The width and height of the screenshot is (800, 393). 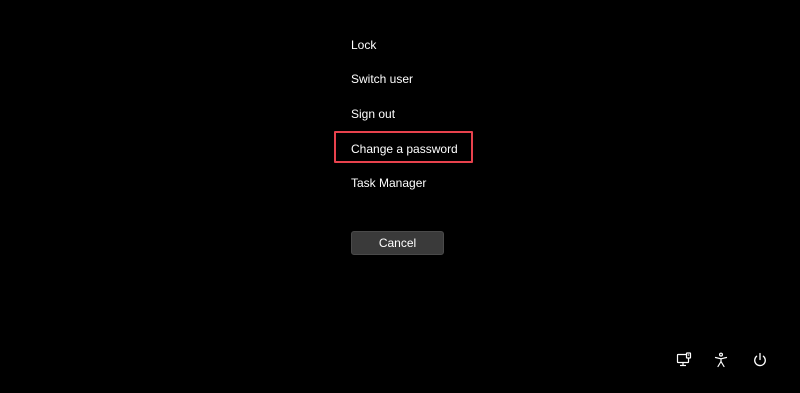 What do you see at coordinates (382, 79) in the screenshot?
I see `menu-item-switch-user: Switch user` at bounding box center [382, 79].